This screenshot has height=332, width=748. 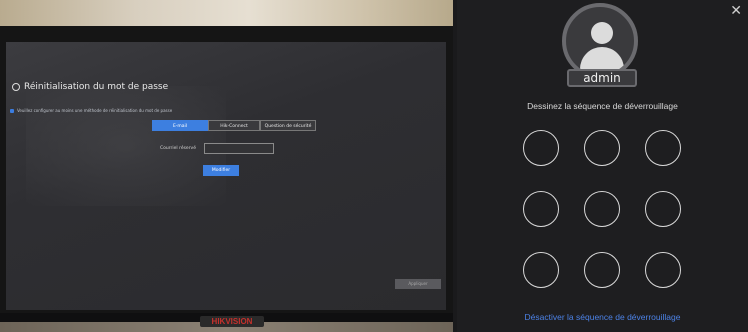 I want to click on brand-logo: HIKVISION, so click(x=232, y=321).